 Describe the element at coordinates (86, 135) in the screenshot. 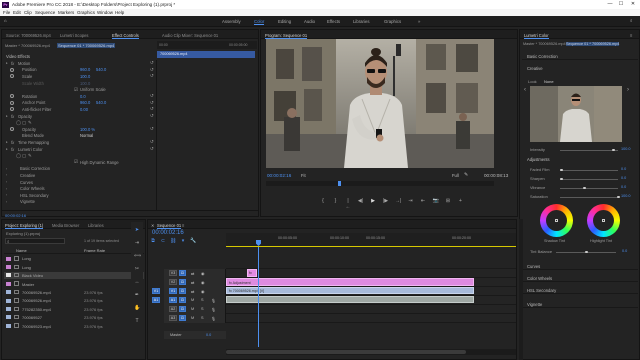

I see `blend-mode-select: Normal` at that location.